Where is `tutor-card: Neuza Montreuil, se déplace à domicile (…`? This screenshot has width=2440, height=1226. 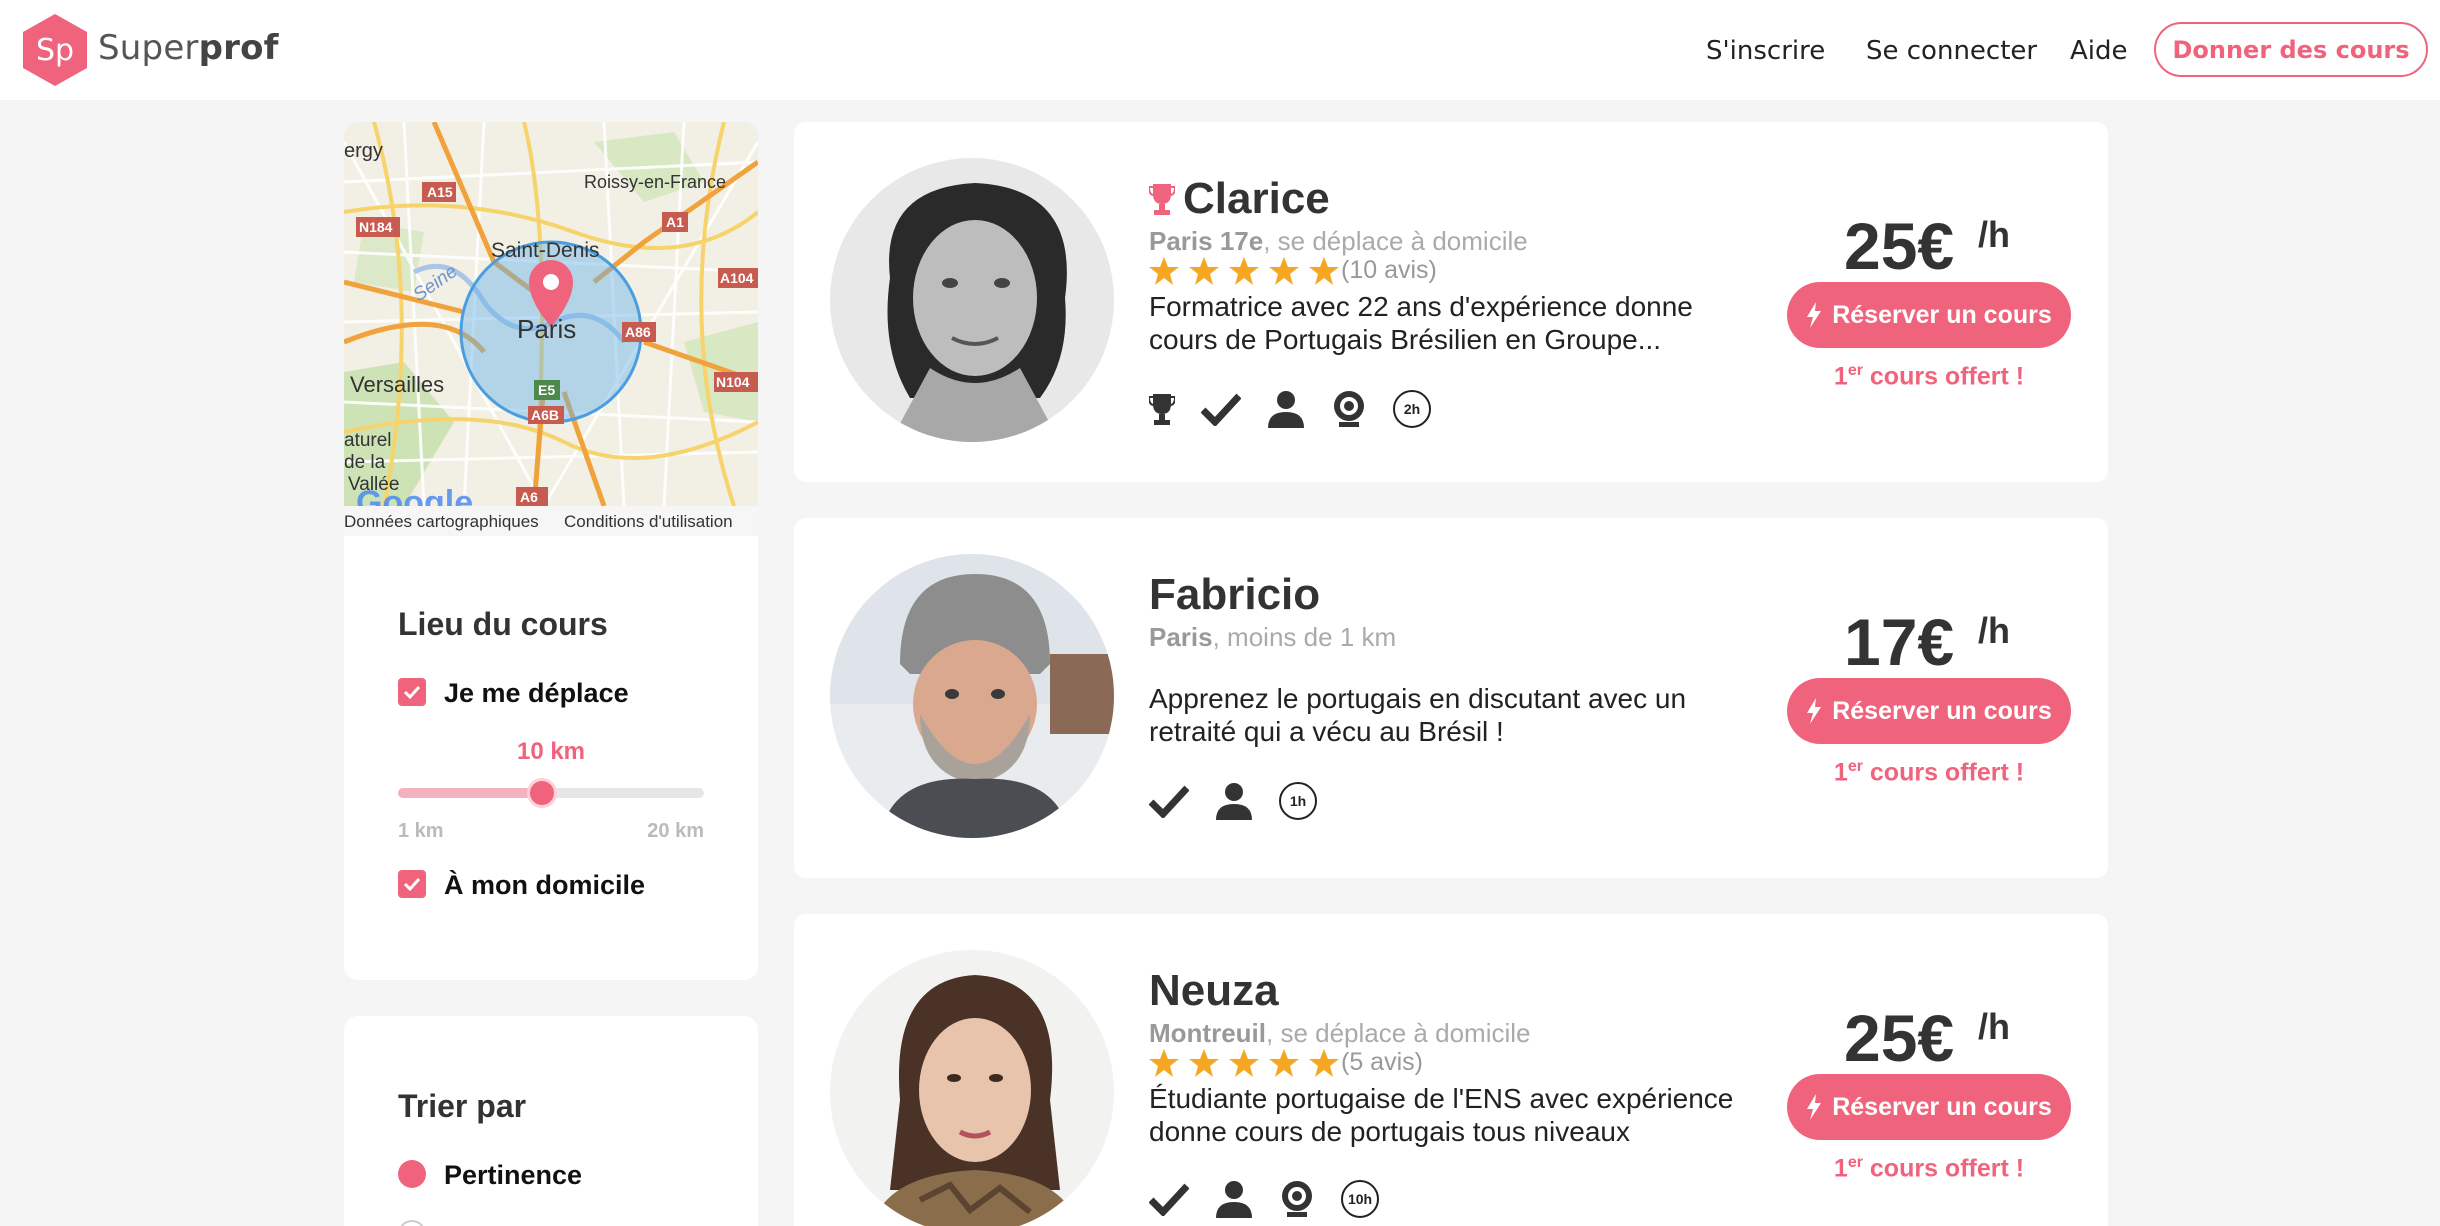
tutor-card: Neuza Montreuil, se déplace à domicile (… is located at coordinates (1451, 1070).